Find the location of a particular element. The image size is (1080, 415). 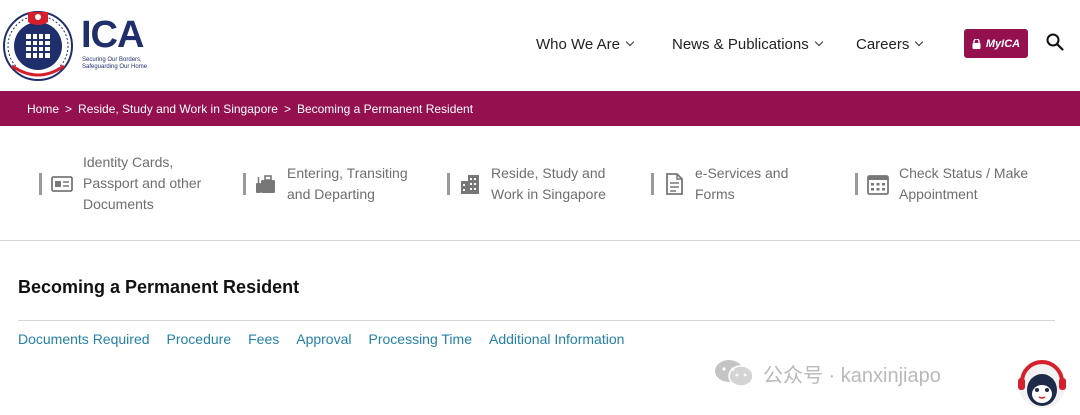

nav-label: Careers is located at coordinates (883, 44).